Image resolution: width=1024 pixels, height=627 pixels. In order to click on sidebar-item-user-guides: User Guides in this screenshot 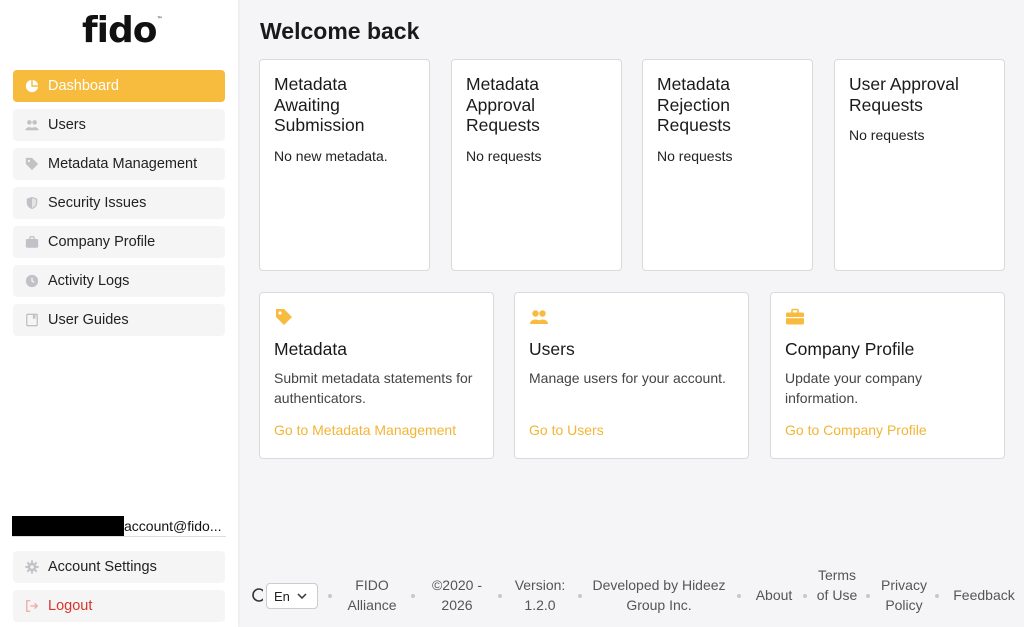, I will do `click(119, 320)`.